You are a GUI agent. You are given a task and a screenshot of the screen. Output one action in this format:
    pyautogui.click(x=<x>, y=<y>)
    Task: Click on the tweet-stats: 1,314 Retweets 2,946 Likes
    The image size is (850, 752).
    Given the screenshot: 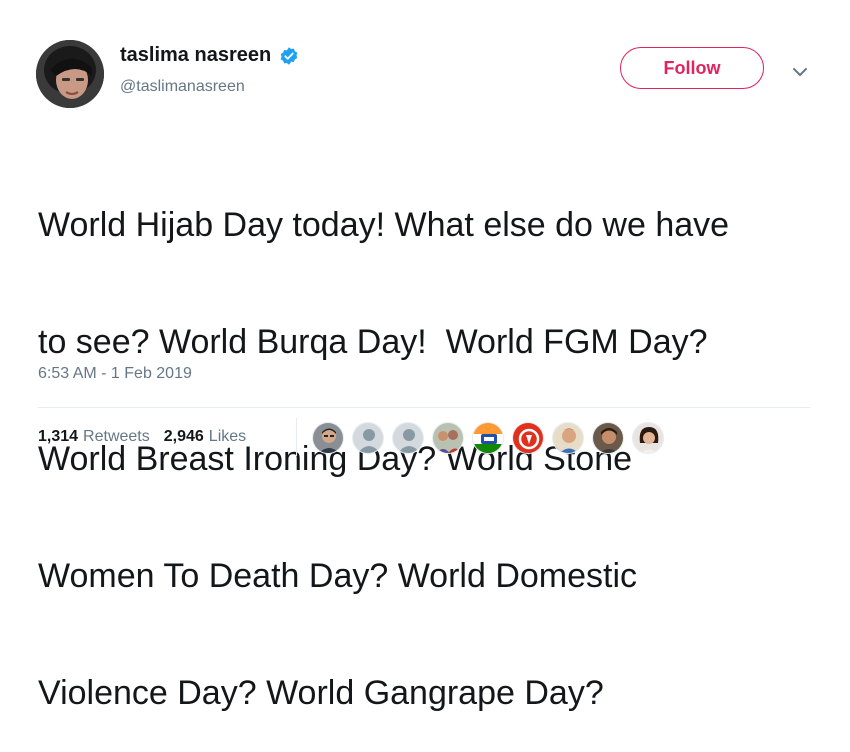 What is the action you would take?
    pyautogui.click(x=149, y=437)
    